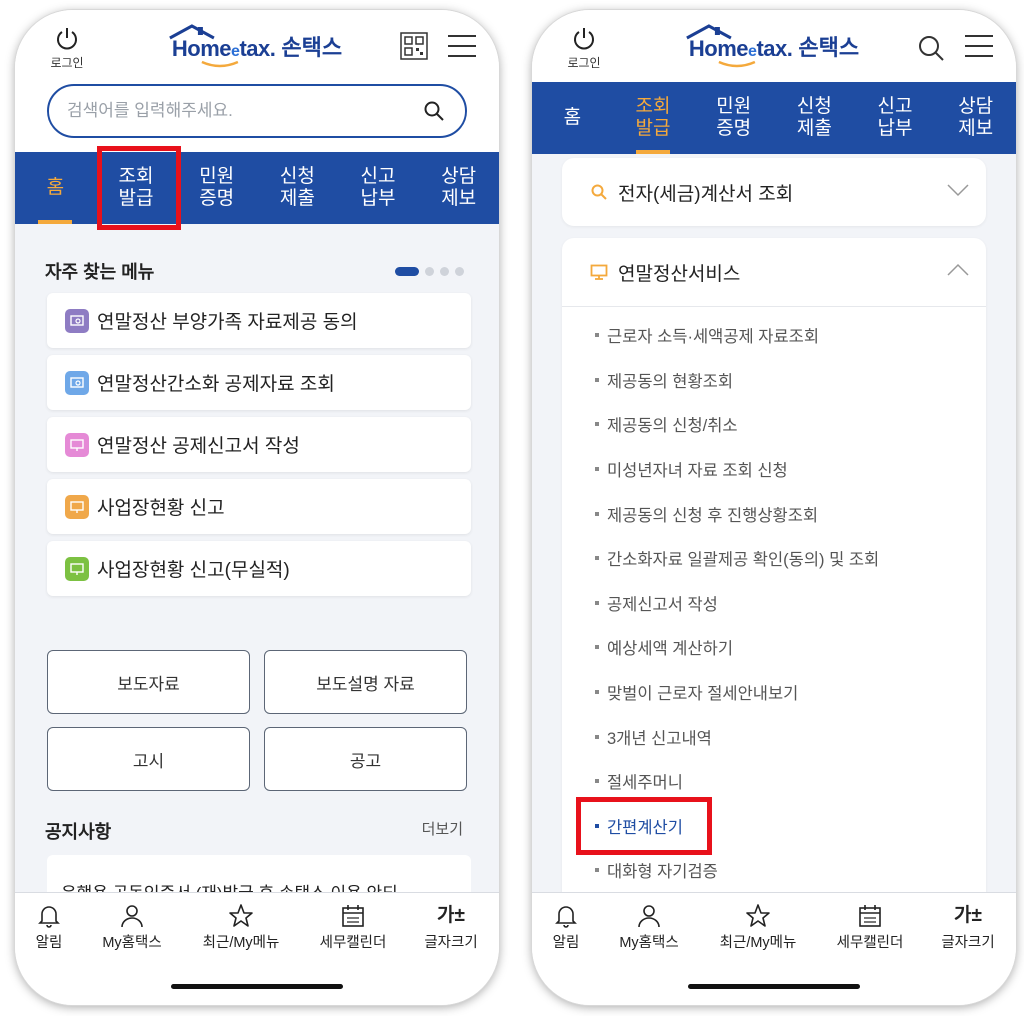 This screenshot has width=1024, height=1016. Describe the element at coordinates (774, 380) in the screenshot. I see `submenu-item: 제공동의 현황조회` at that location.